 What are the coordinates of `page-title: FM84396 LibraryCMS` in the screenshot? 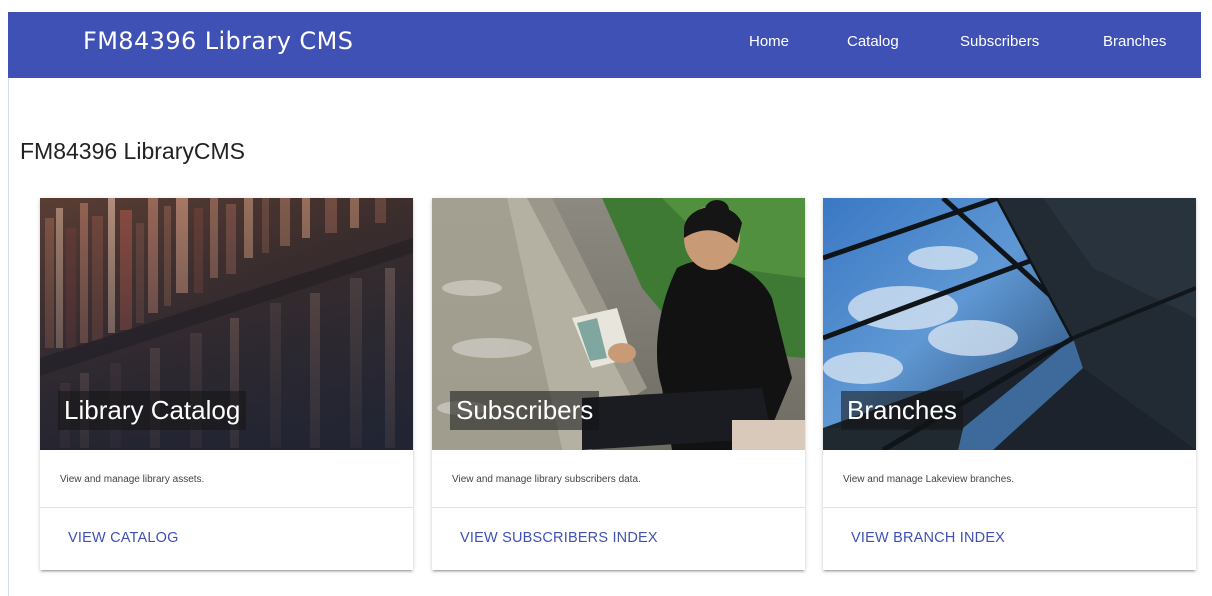 It's located at (132, 151).